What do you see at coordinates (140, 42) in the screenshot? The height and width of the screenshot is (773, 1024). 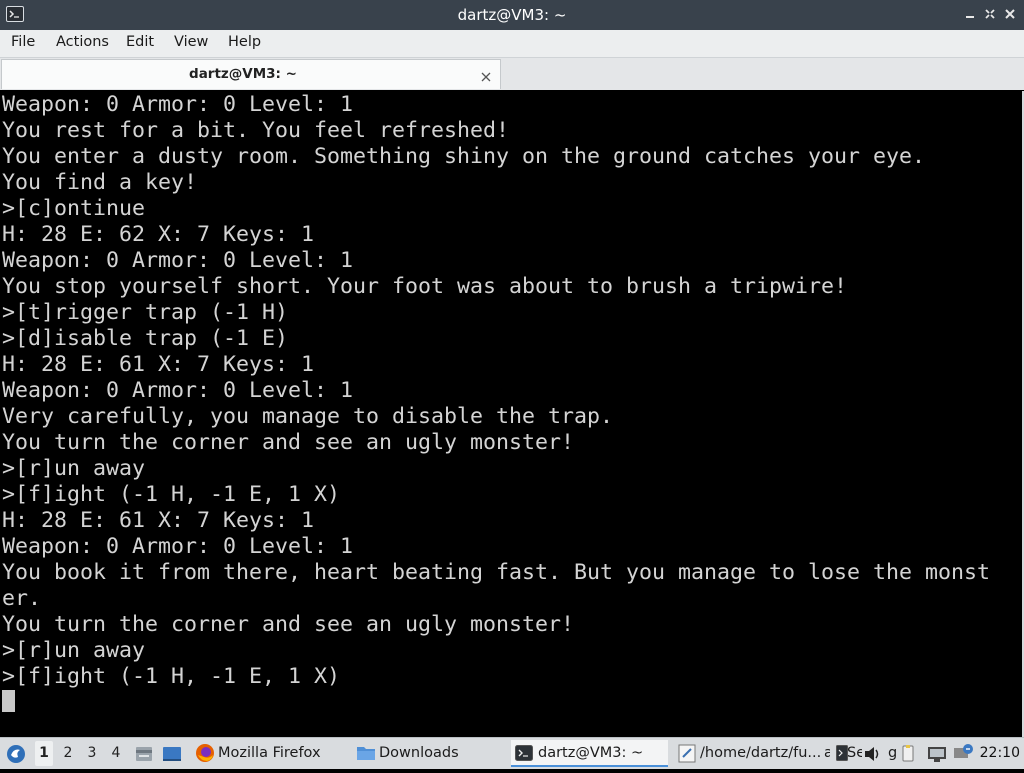 I see `menu-edit: Edit` at bounding box center [140, 42].